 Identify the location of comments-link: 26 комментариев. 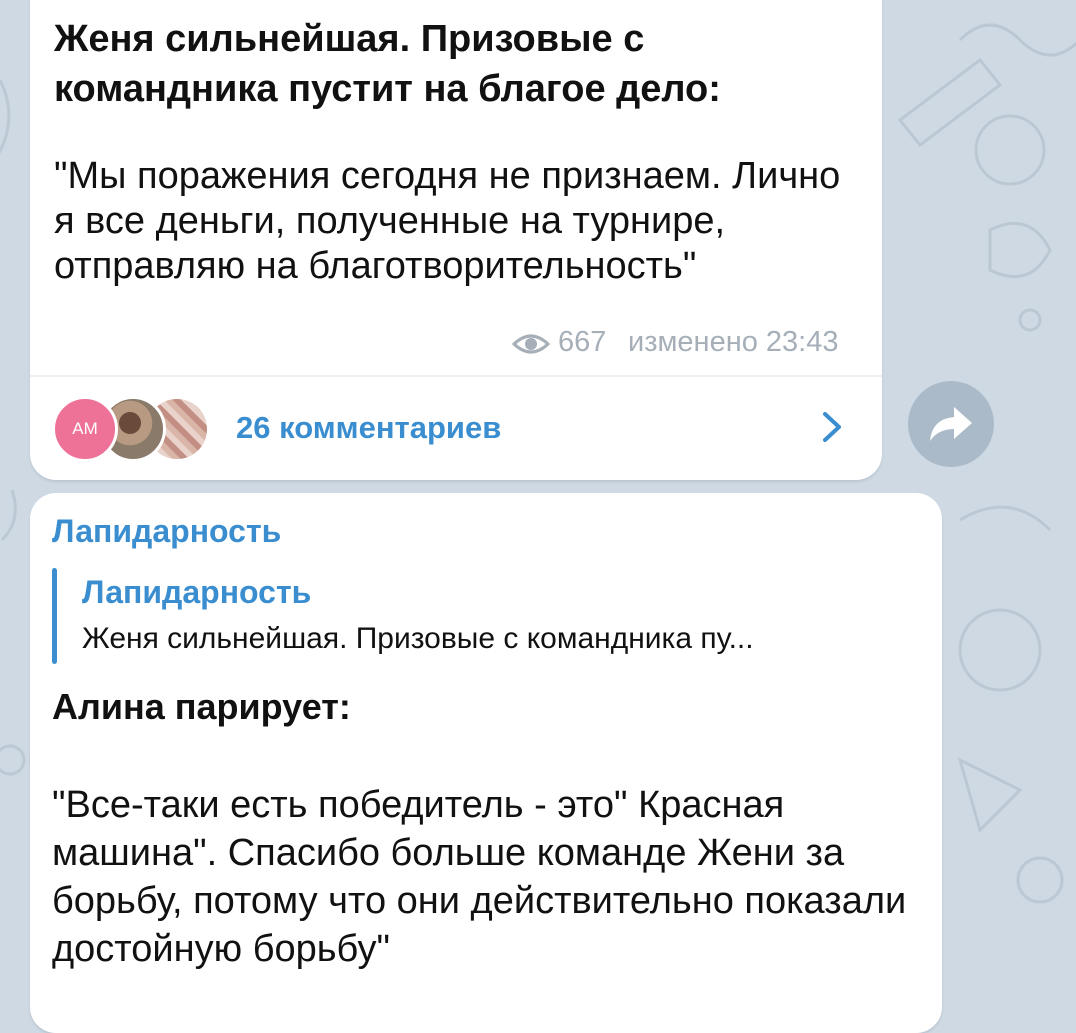
(368, 428).